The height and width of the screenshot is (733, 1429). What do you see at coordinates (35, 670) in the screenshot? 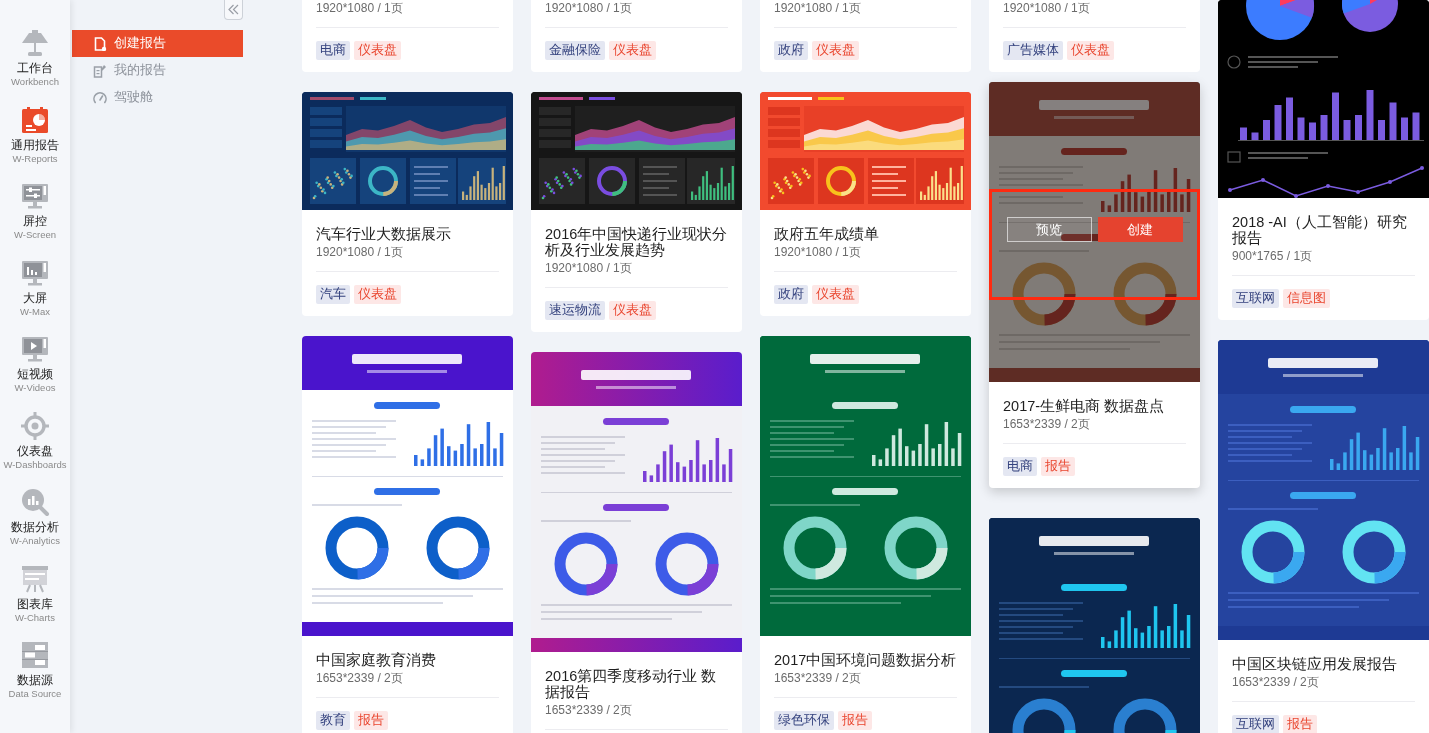
I see `nav-item: 数据源 Data Source` at bounding box center [35, 670].